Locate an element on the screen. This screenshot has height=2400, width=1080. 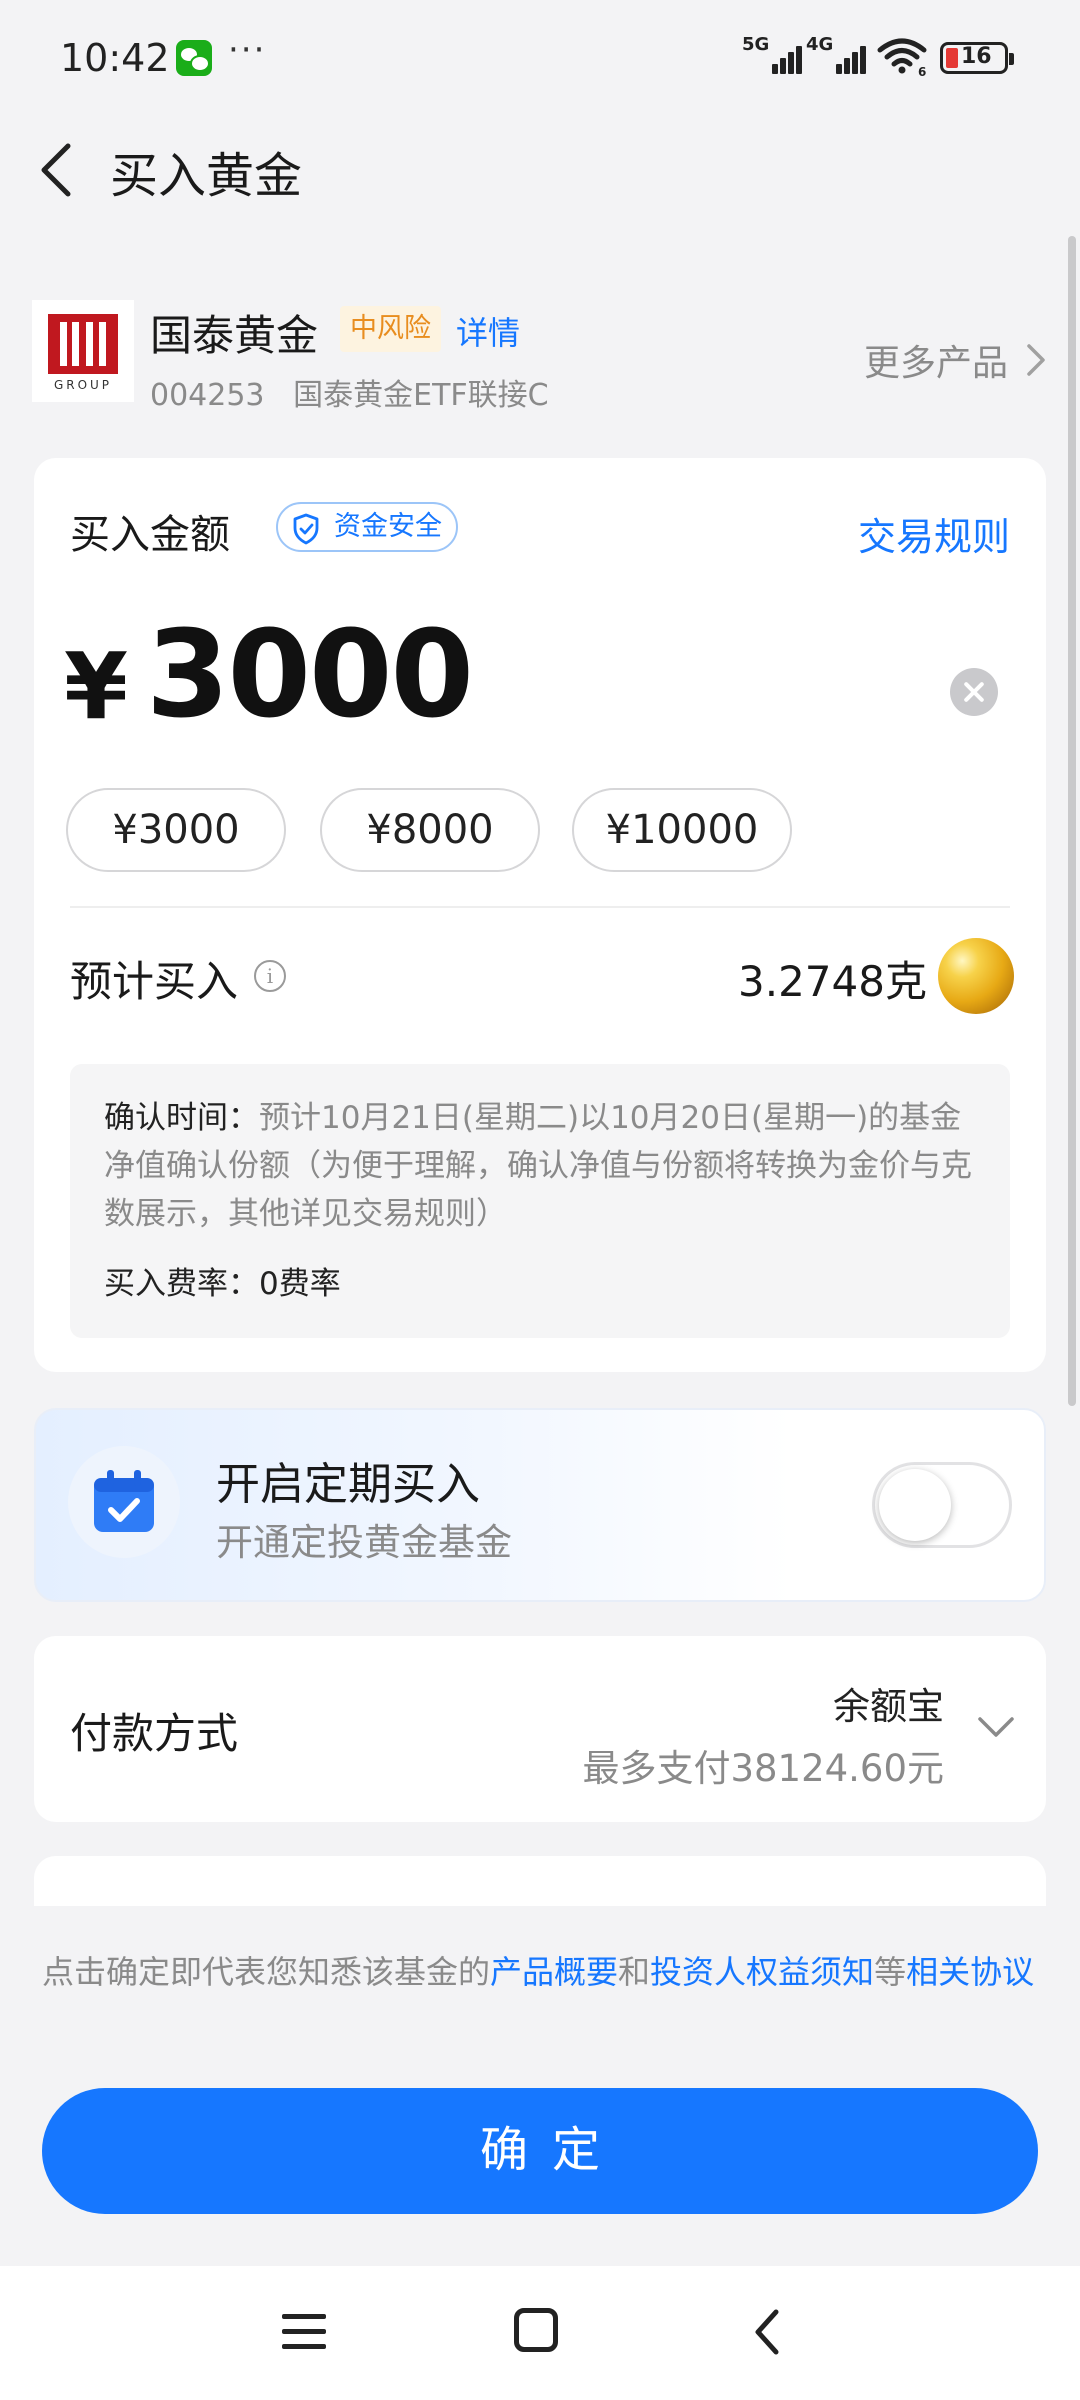
status-bar: 10:42 ··· 5G 4G 6 16 is located at coordinates (540, 55).